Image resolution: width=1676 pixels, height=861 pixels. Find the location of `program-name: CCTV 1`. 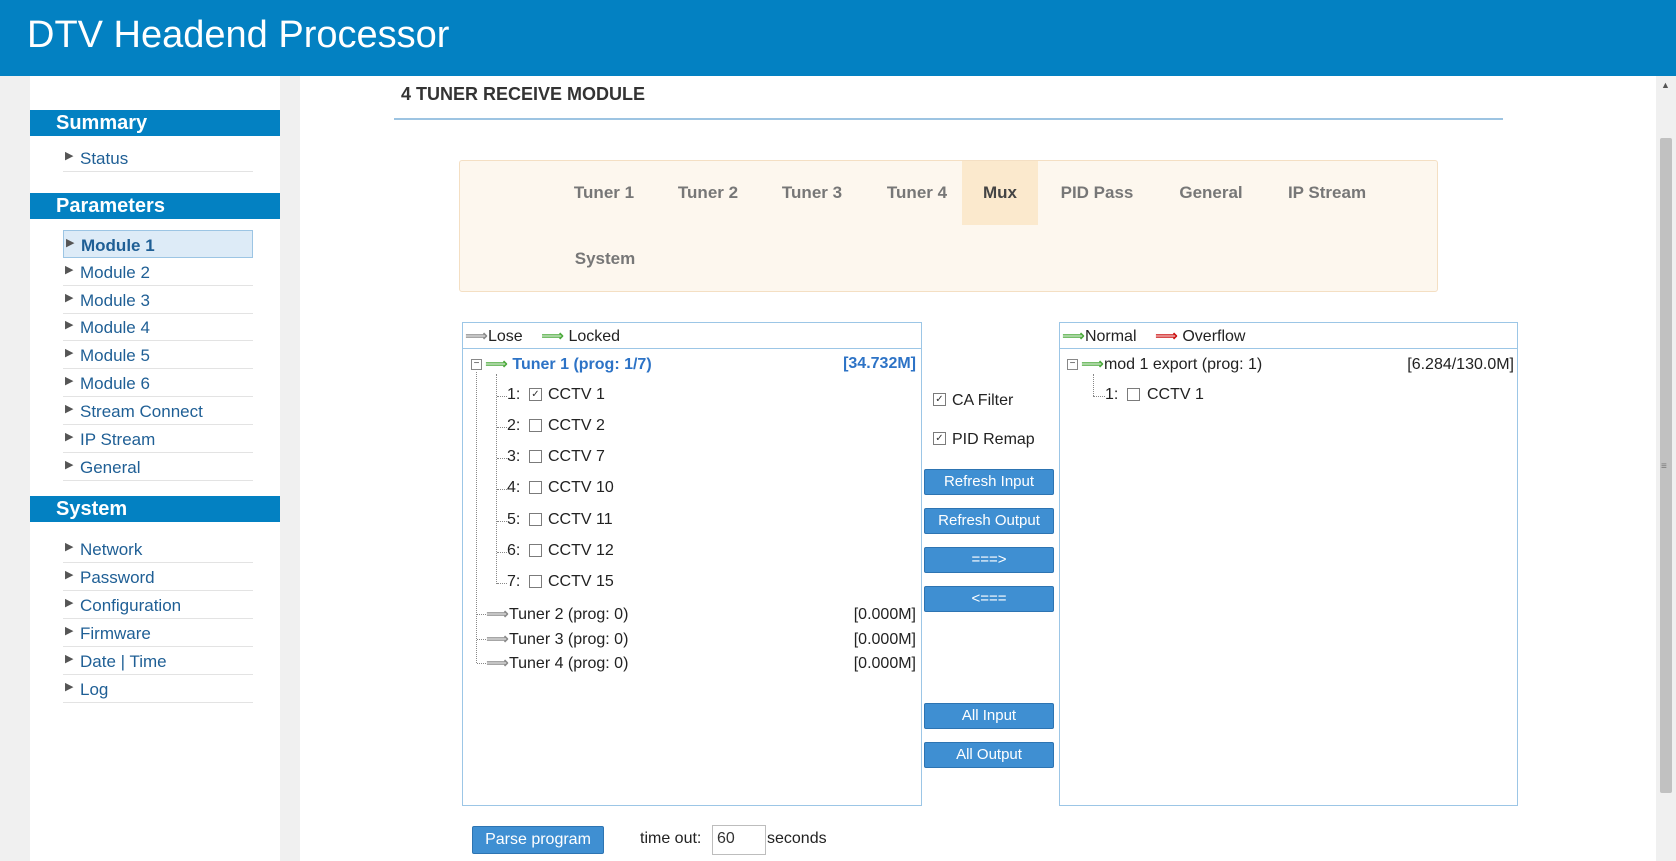

program-name: CCTV 1 is located at coordinates (576, 394).